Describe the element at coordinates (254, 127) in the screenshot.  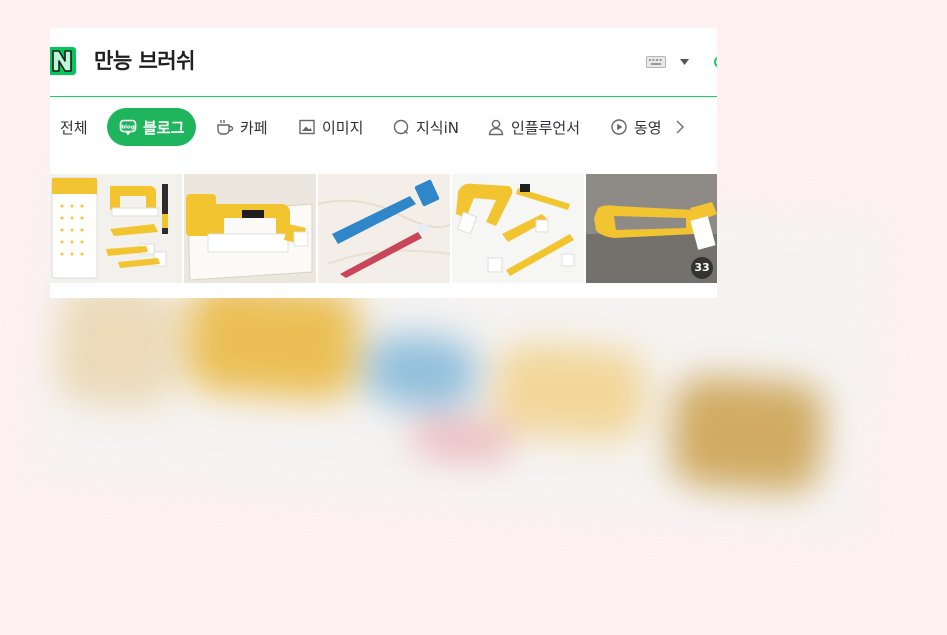
I see `tab-cafe-label: 카페` at that location.